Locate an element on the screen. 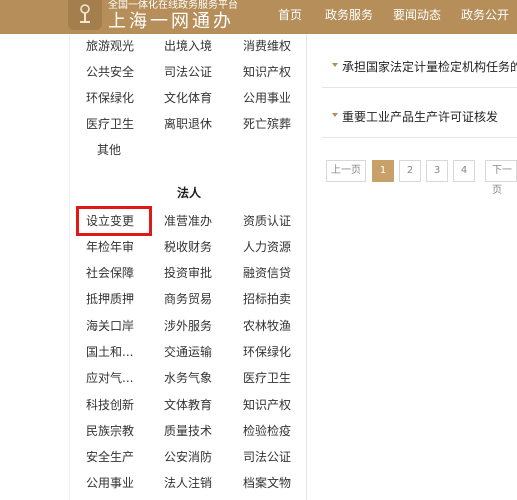 The image size is (517, 500). legal-category-item: 档案文物 is located at coordinates (267, 483).